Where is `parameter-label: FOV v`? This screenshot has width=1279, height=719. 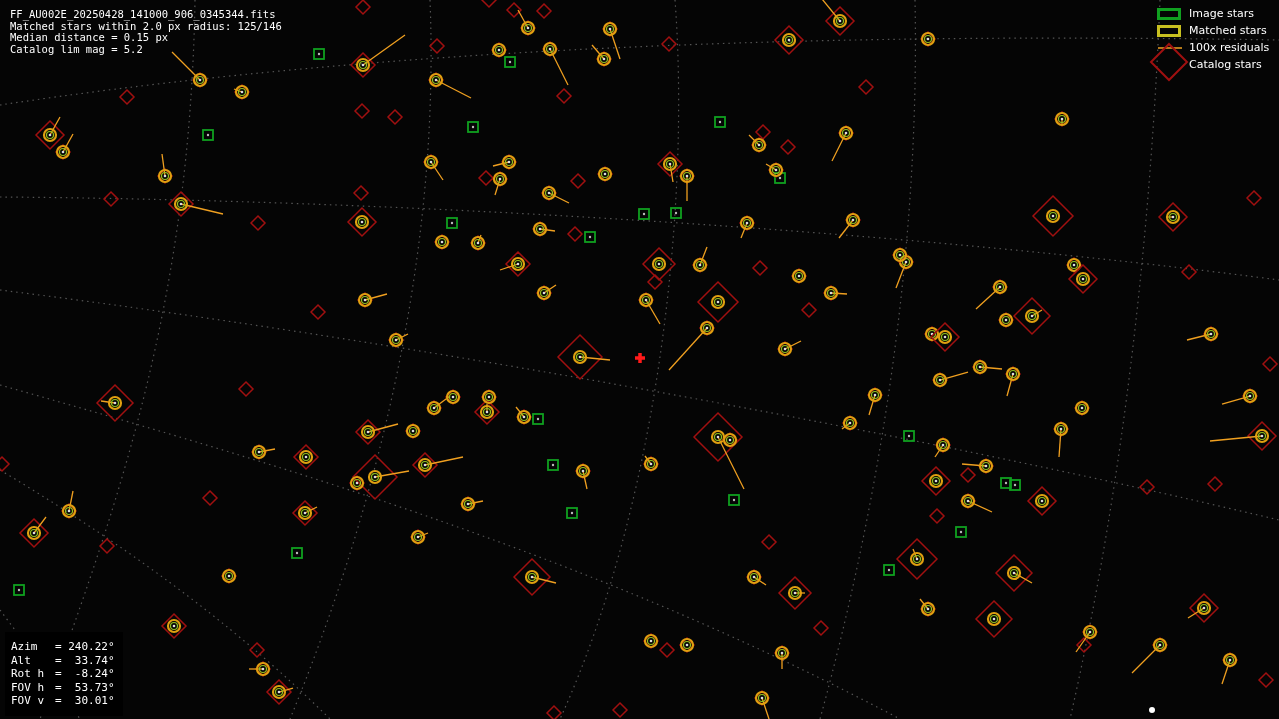
parameter-label: FOV v is located at coordinates (28, 701).